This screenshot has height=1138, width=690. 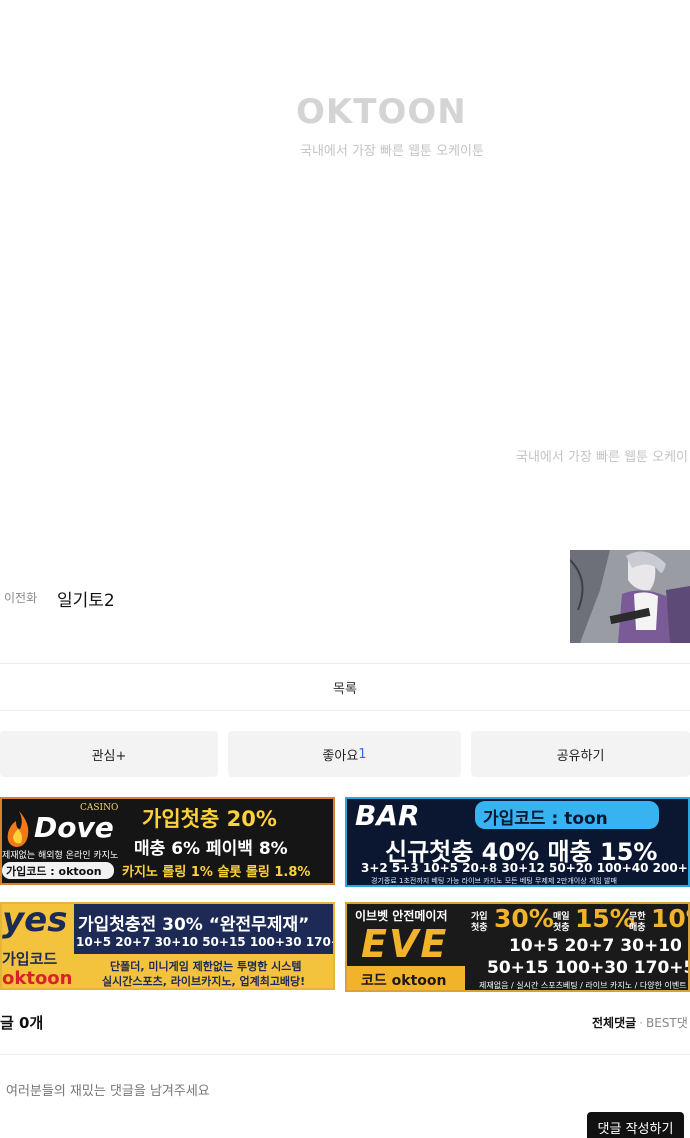 What do you see at coordinates (602, 457) in the screenshot?
I see `watermark-tagline-repeat: 국내에서 가장 빠른 웹툰 오케이` at bounding box center [602, 457].